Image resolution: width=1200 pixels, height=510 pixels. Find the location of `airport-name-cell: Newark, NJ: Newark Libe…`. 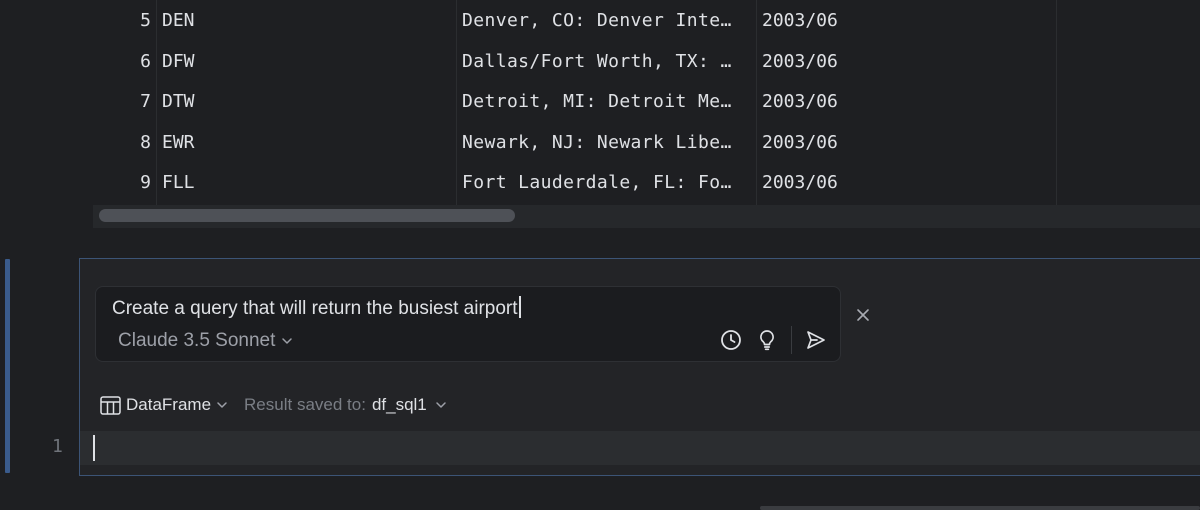

airport-name-cell: Newark, NJ: Newark Libe… is located at coordinates (597, 142).